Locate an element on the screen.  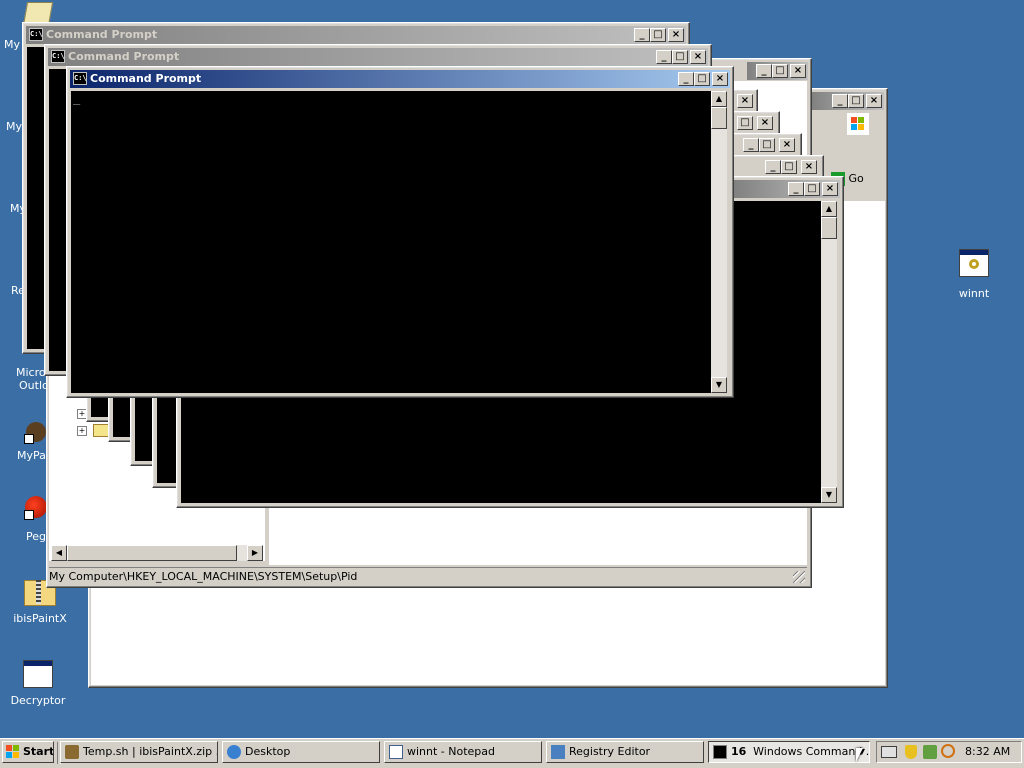
search-icon is located at coordinates (948, 751).